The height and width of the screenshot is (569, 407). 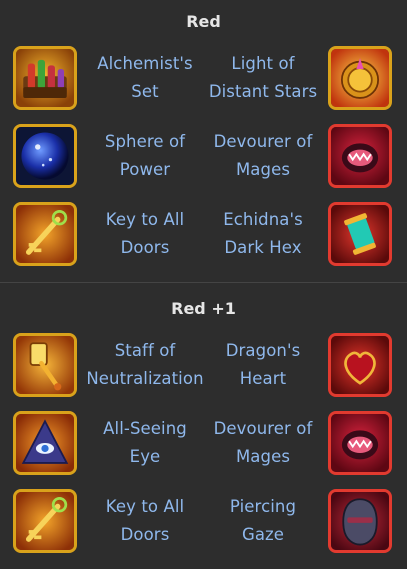 I want to click on artifact-name-line: Light of, so click(x=263, y=63).